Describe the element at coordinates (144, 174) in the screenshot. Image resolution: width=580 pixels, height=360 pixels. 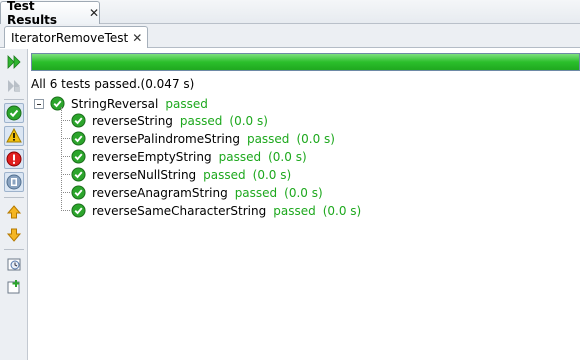
I see `test-name: reverseNullString` at that location.